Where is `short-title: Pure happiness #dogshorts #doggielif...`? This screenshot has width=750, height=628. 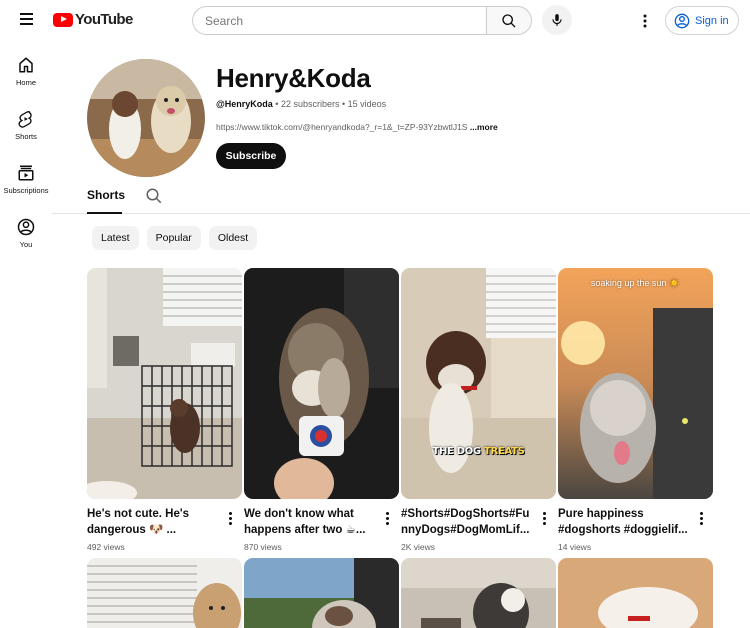 short-title: Pure happiness #dogshorts #doggielif... is located at coordinates (625, 522).